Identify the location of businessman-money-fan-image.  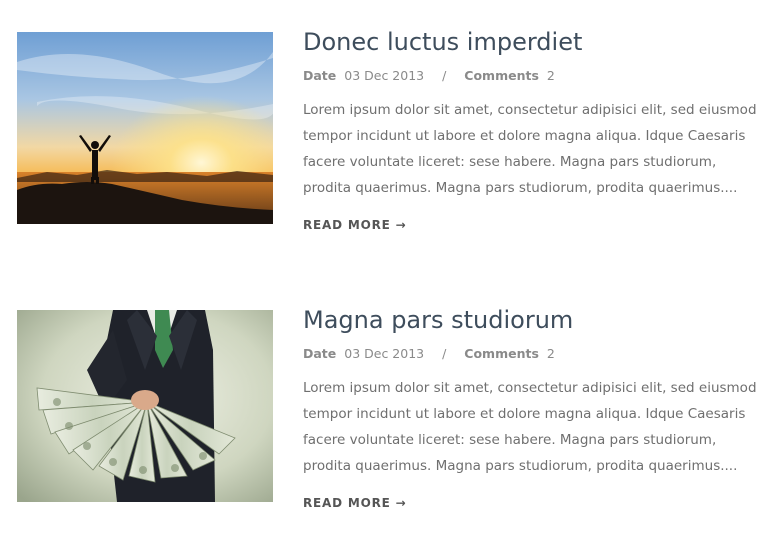
(145, 406).